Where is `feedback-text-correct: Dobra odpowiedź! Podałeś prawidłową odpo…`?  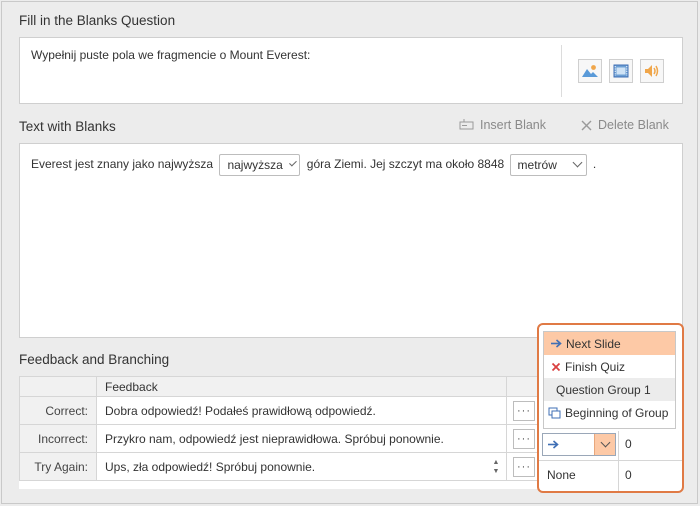 feedback-text-correct: Dobra odpowiedź! Podałeś prawidłową odpo… is located at coordinates (301, 410).